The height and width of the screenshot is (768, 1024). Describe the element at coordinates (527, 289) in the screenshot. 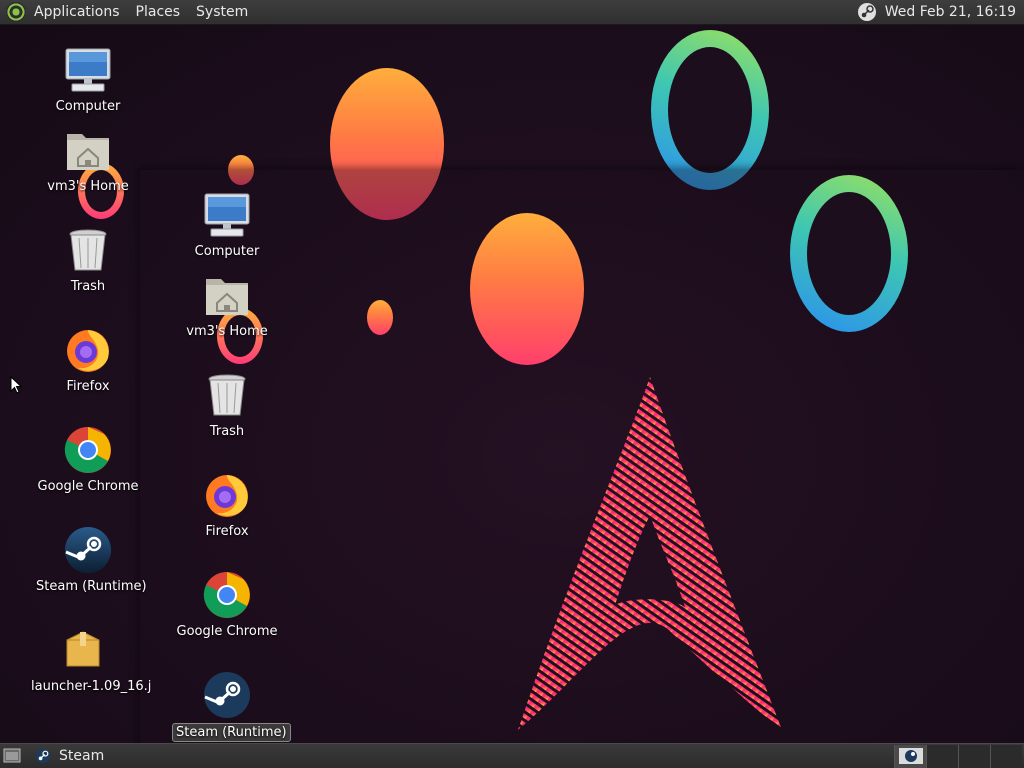

I see `orange-circle-decoration` at that location.